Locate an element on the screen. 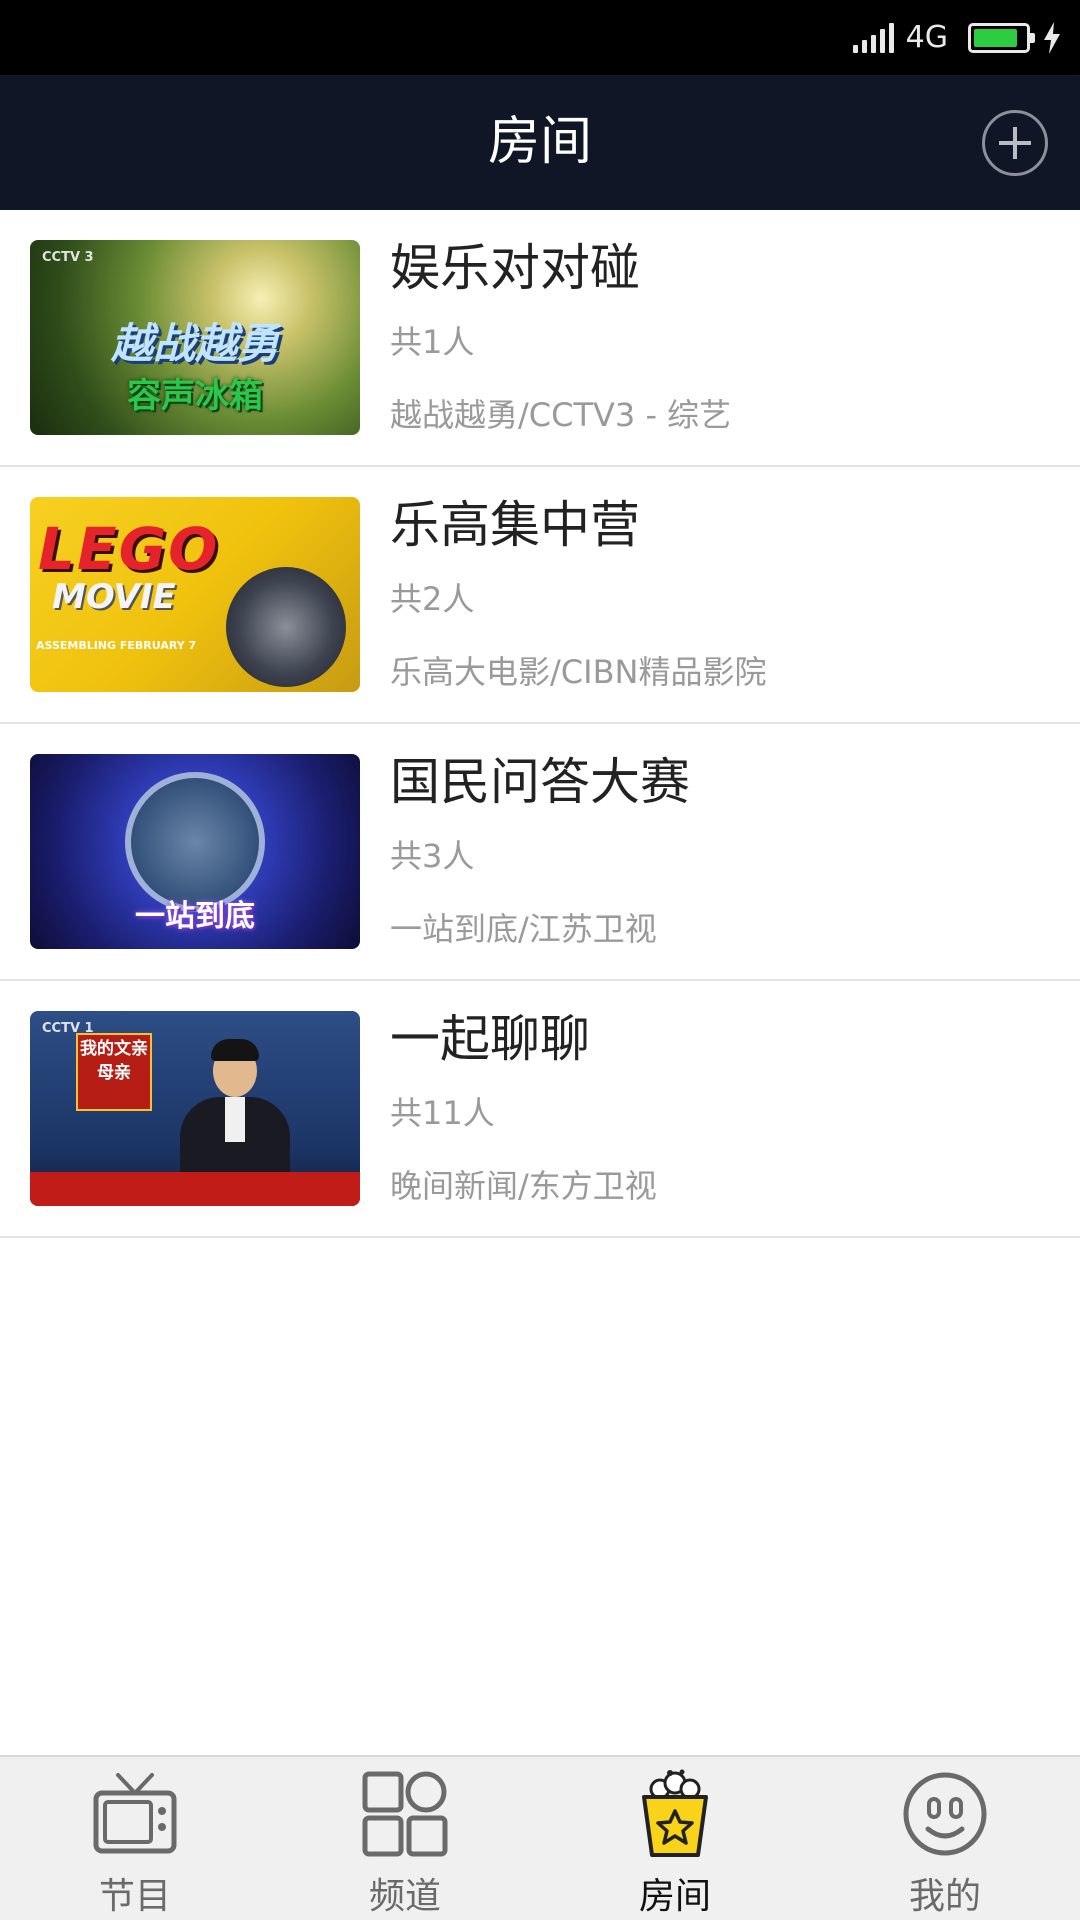  room-thumbnail: CCTV 3 越战越勇 容声冰箱 is located at coordinates (195, 337).